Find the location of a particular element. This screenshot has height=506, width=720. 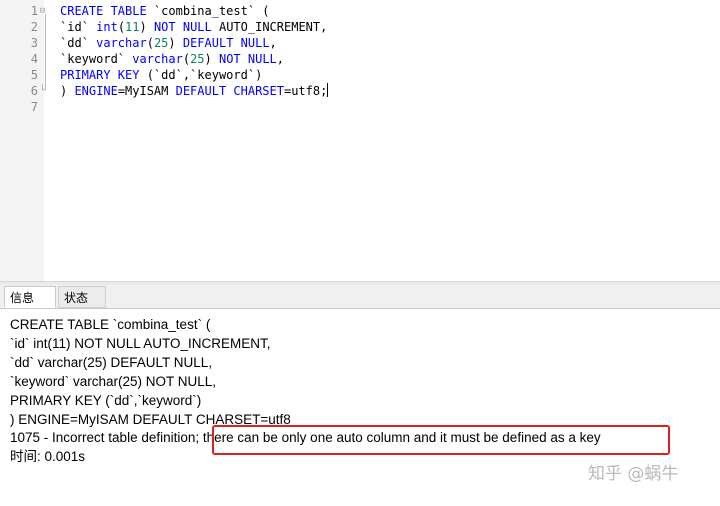

fold-guide-line is located at coordinates (45, 52).